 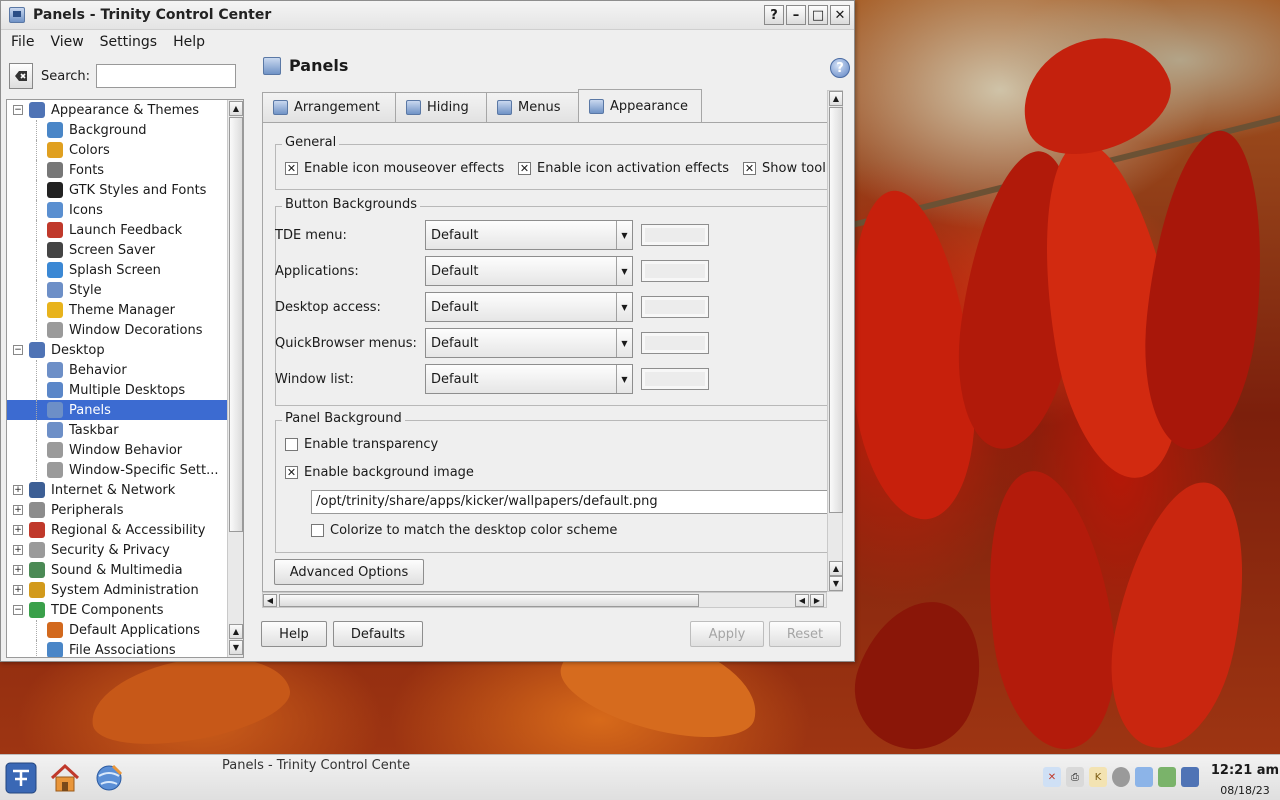 I want to click on clear-search-button, so click(x=21, y=76).